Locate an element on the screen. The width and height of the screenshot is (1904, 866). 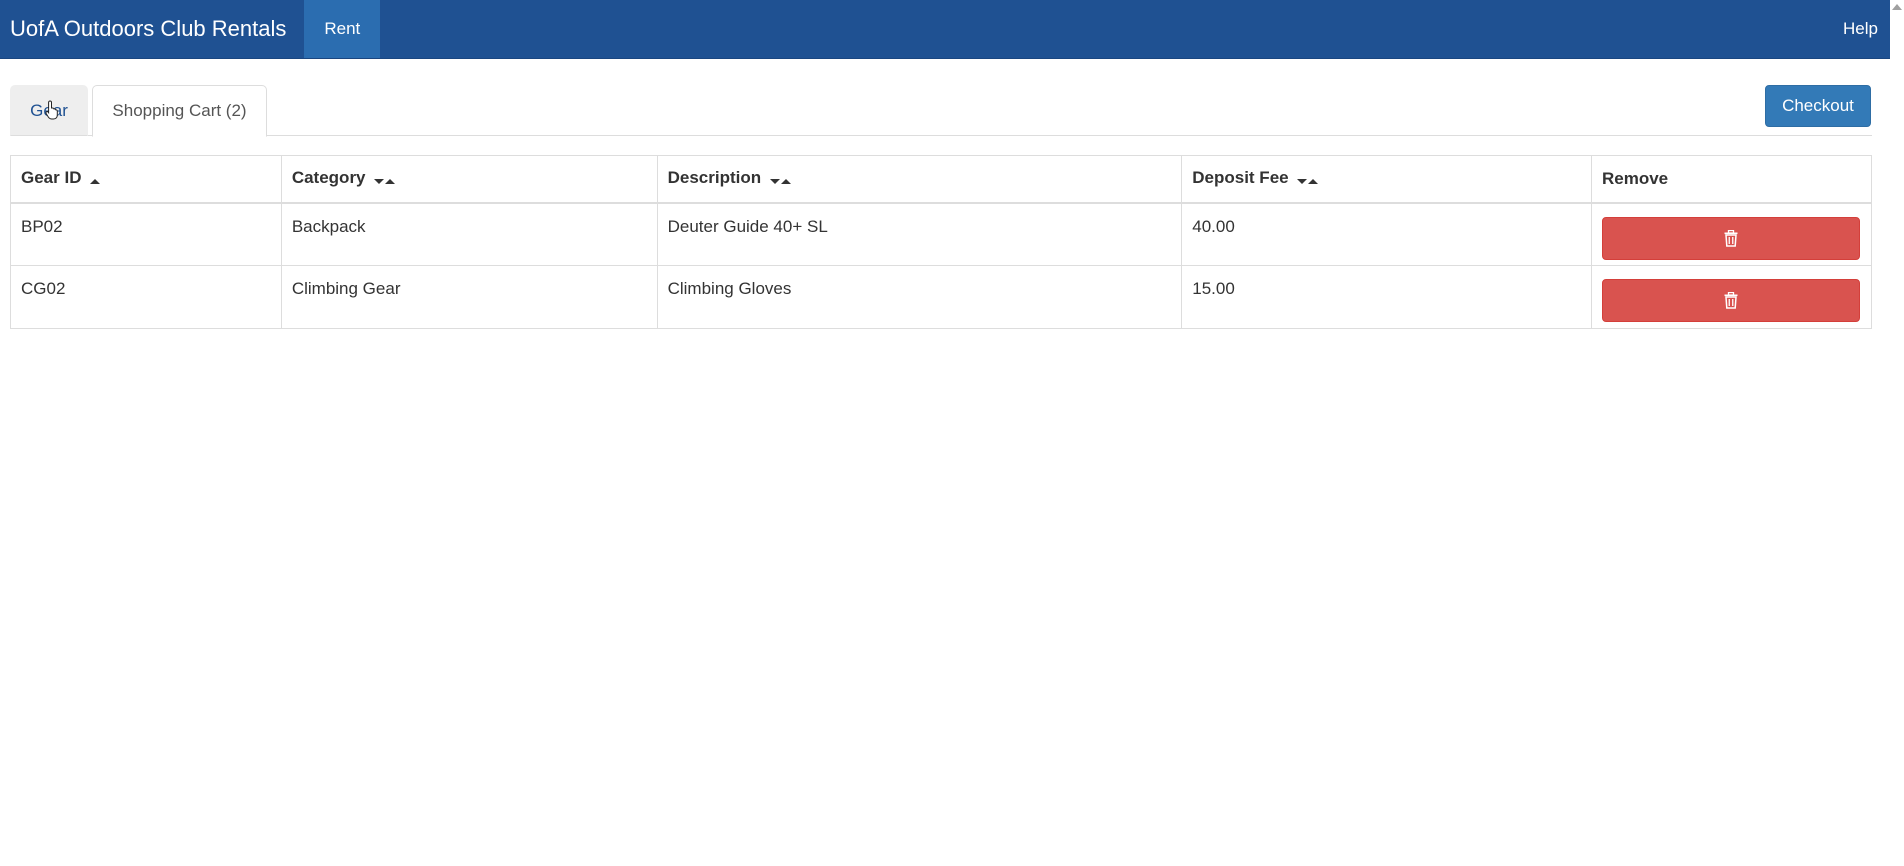
cell-deposit-fee: 15.00 is located at coordinates (1386, 297).